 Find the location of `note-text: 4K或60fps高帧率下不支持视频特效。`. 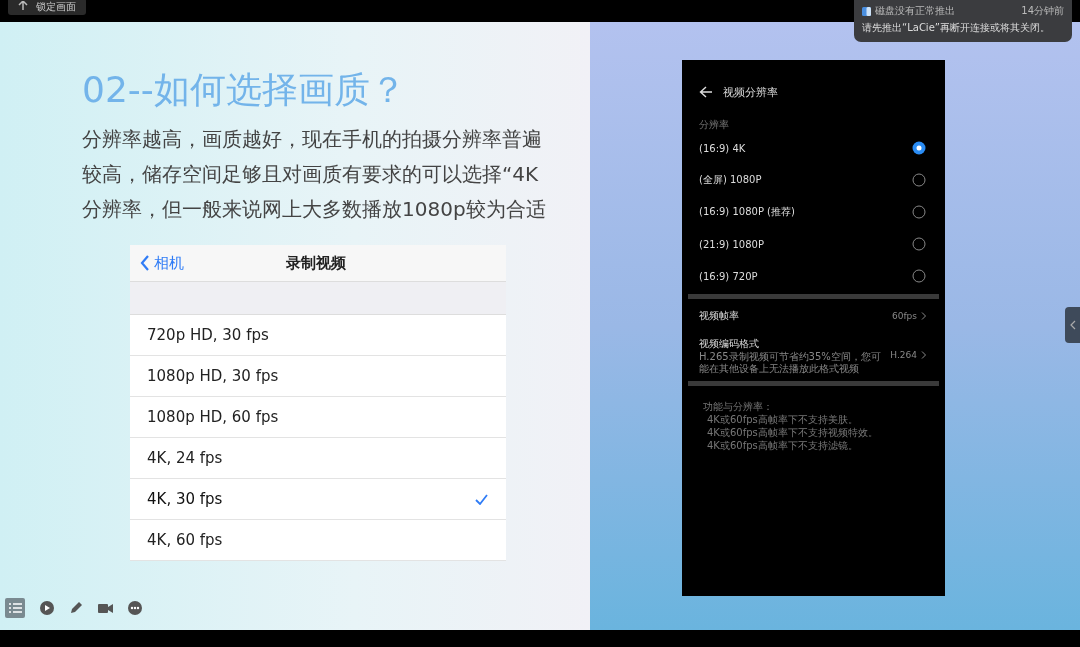

note-text: 4K或60fps高帧率下不支持视频特效。 is located at coordinates (792, 432).